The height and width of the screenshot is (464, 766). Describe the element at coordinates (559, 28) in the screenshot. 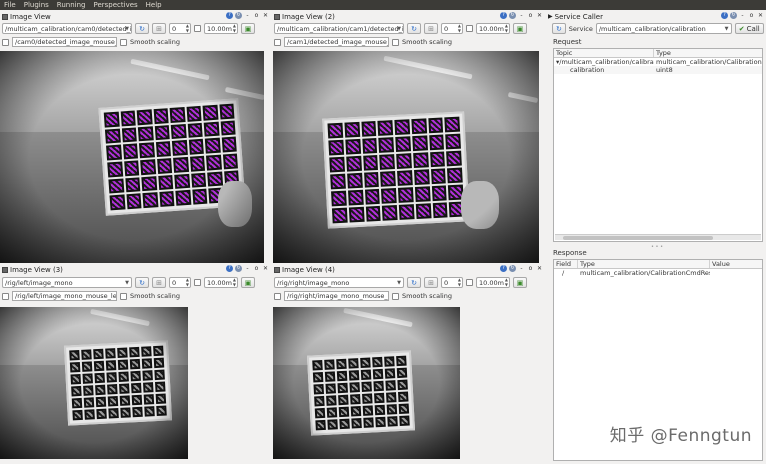

I see `refresh-services-button: ↻` at that location.